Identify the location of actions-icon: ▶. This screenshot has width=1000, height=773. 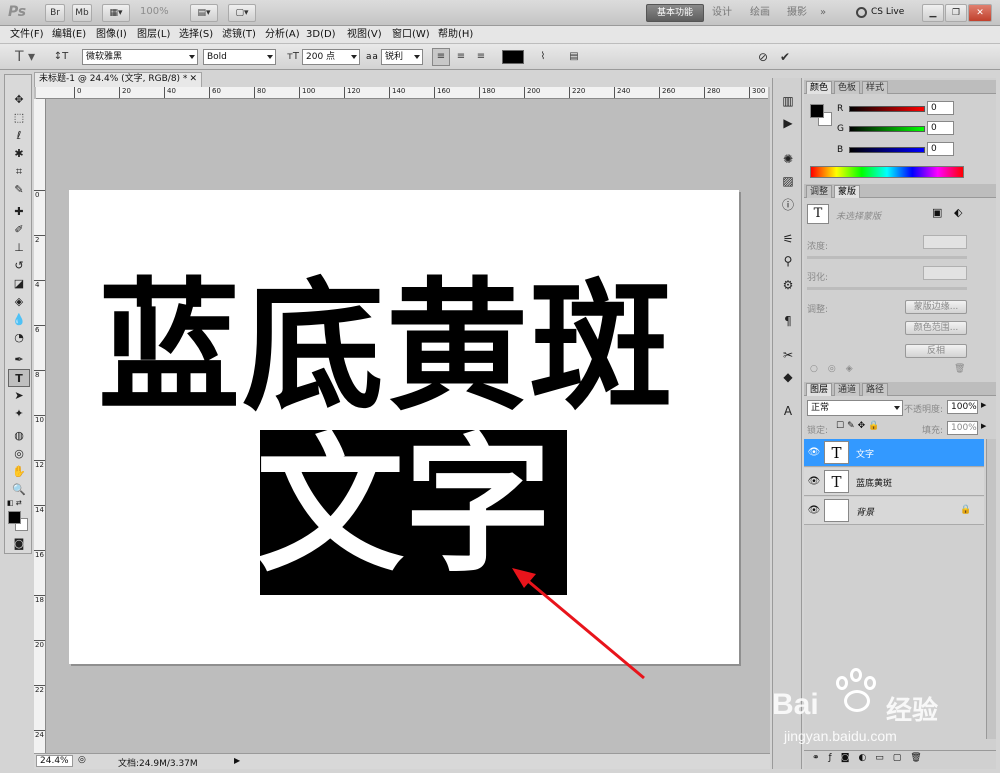
(788, 123).